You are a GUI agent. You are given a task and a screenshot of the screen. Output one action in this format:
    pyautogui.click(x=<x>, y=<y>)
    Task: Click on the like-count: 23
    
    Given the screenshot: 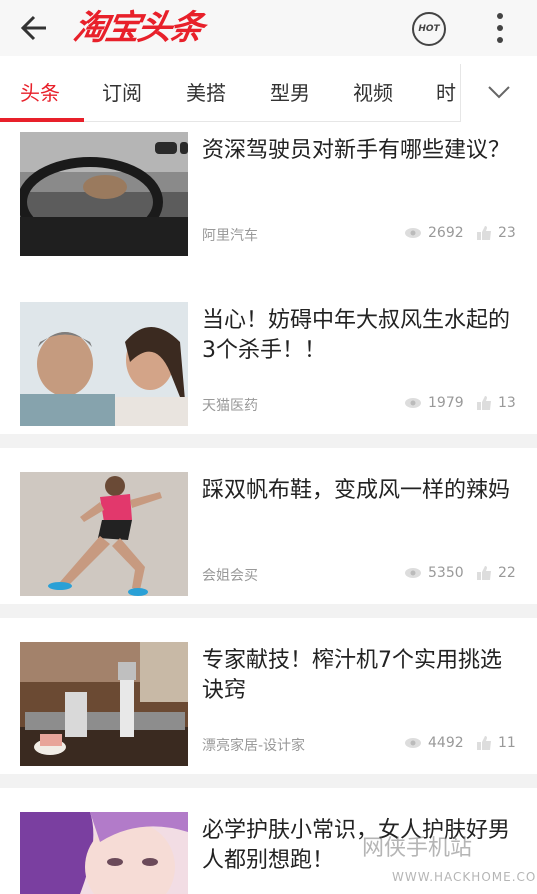 What is the action you would take?
    pyautogui.click(x=496, y=233)
    